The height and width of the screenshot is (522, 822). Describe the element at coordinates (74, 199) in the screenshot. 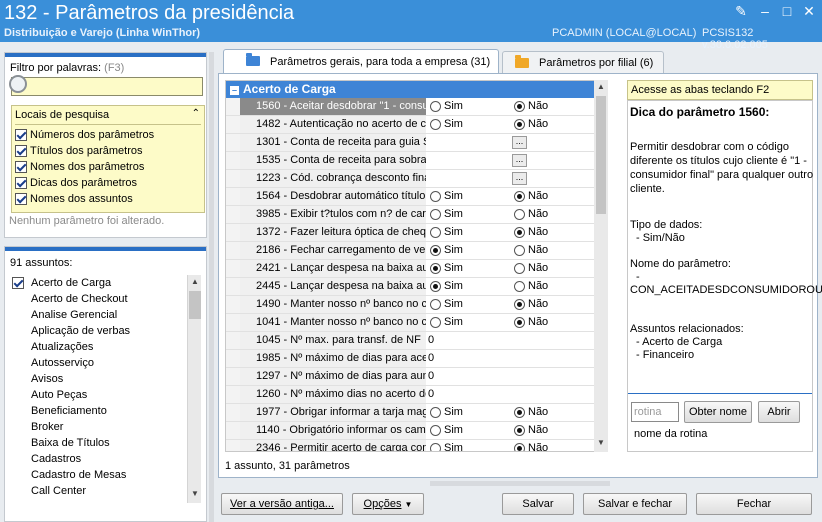

I see `option-assuntos: Nomes dos assuntos` at that location.